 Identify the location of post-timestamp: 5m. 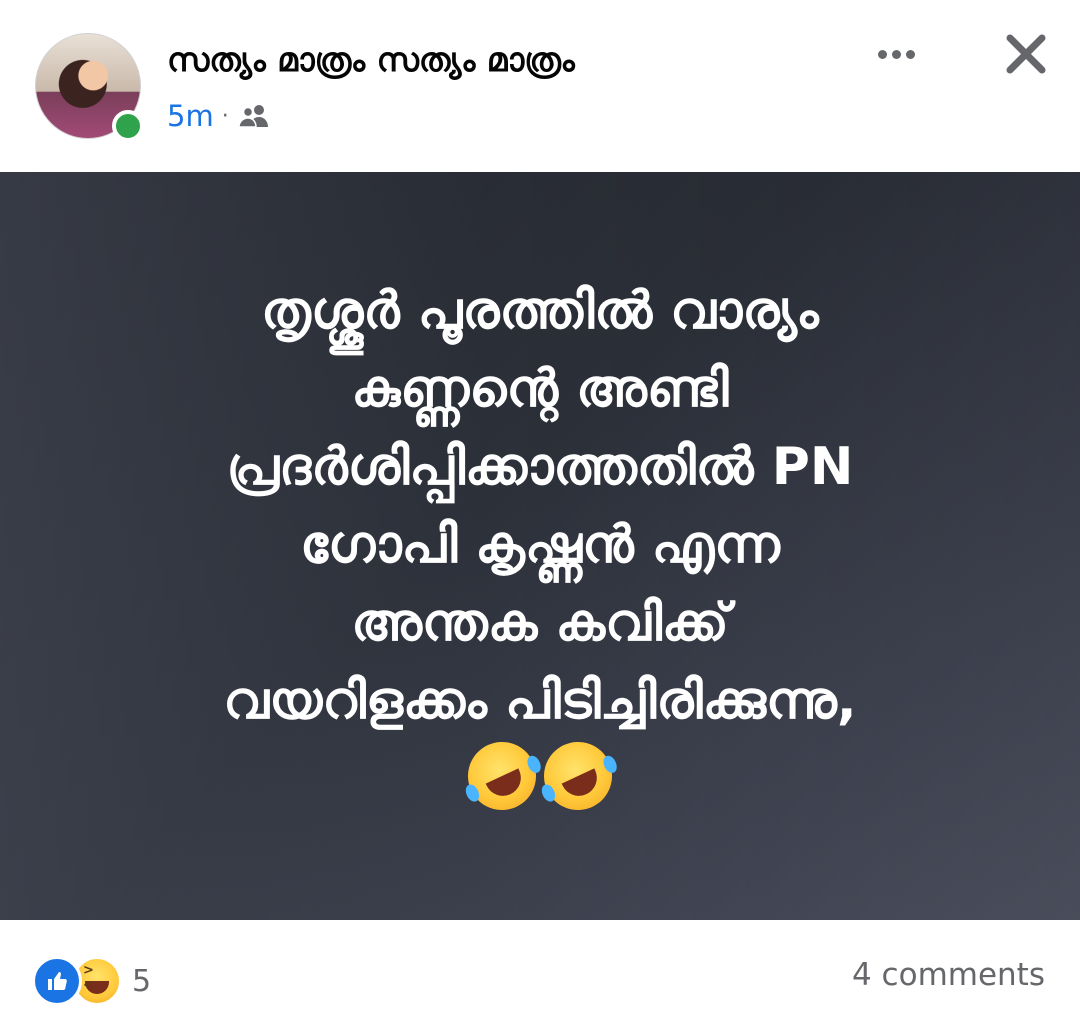
(190, 116).